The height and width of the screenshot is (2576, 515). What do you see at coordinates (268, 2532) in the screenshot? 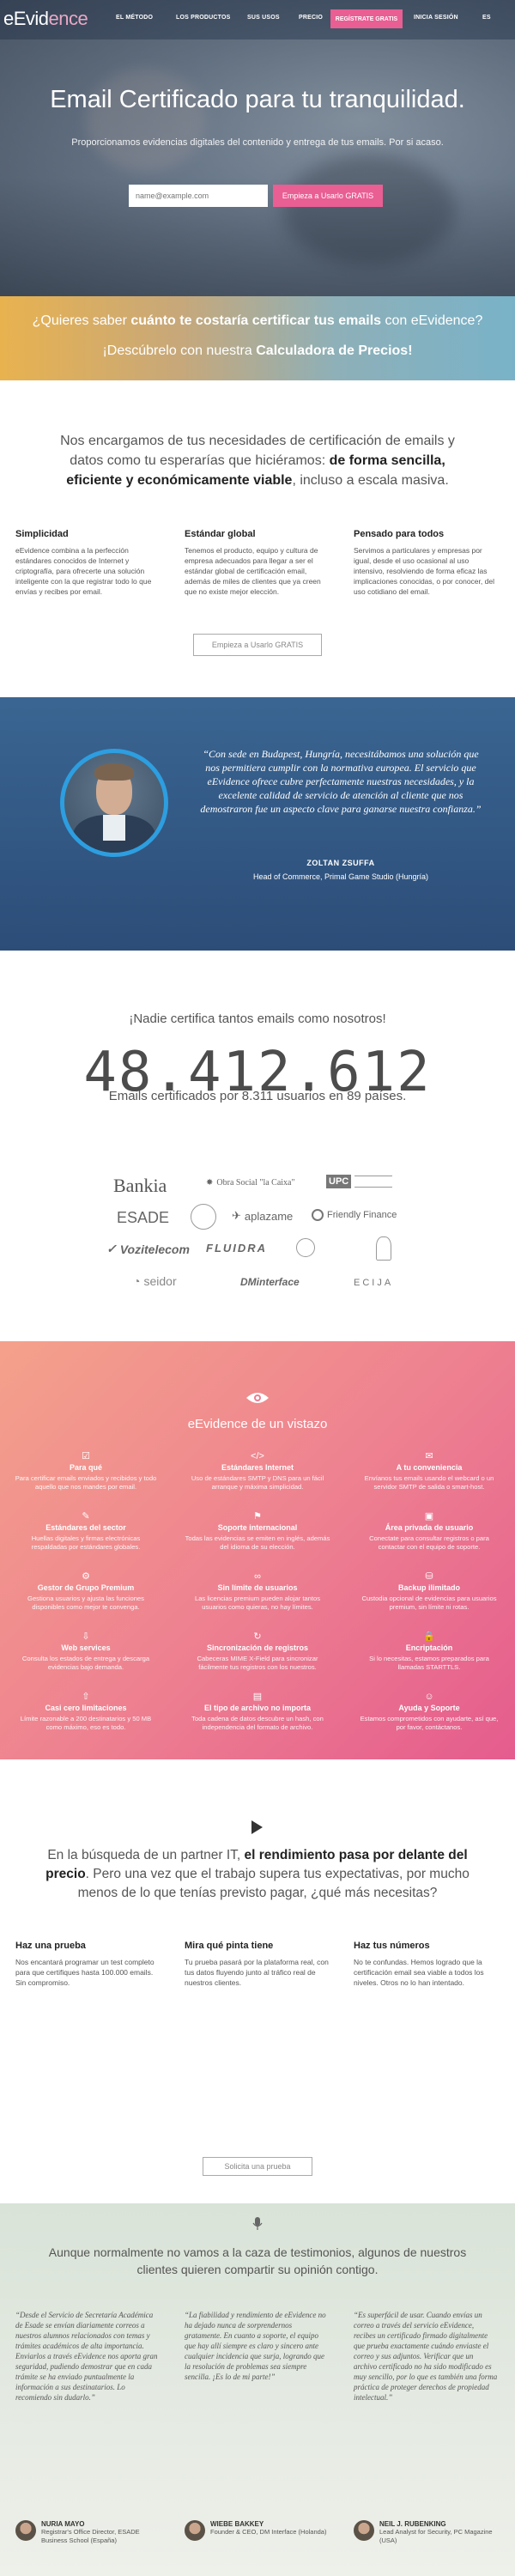
I see `author-role: Founder & CEO, DM Interface (Holanda)` at bounding box center [268, 2532].